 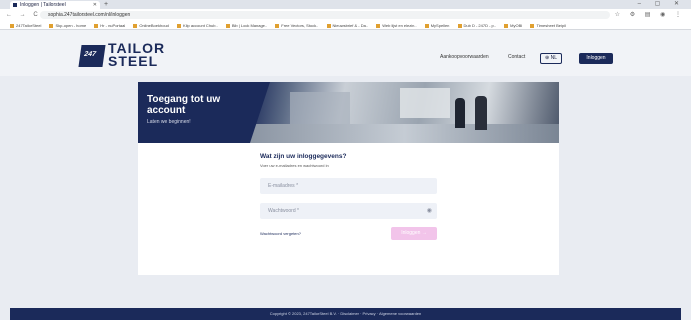 What do you see at coordinates (404, 112) in the screenshot?
I see `factory-photo` at bounding box center [404, 112].